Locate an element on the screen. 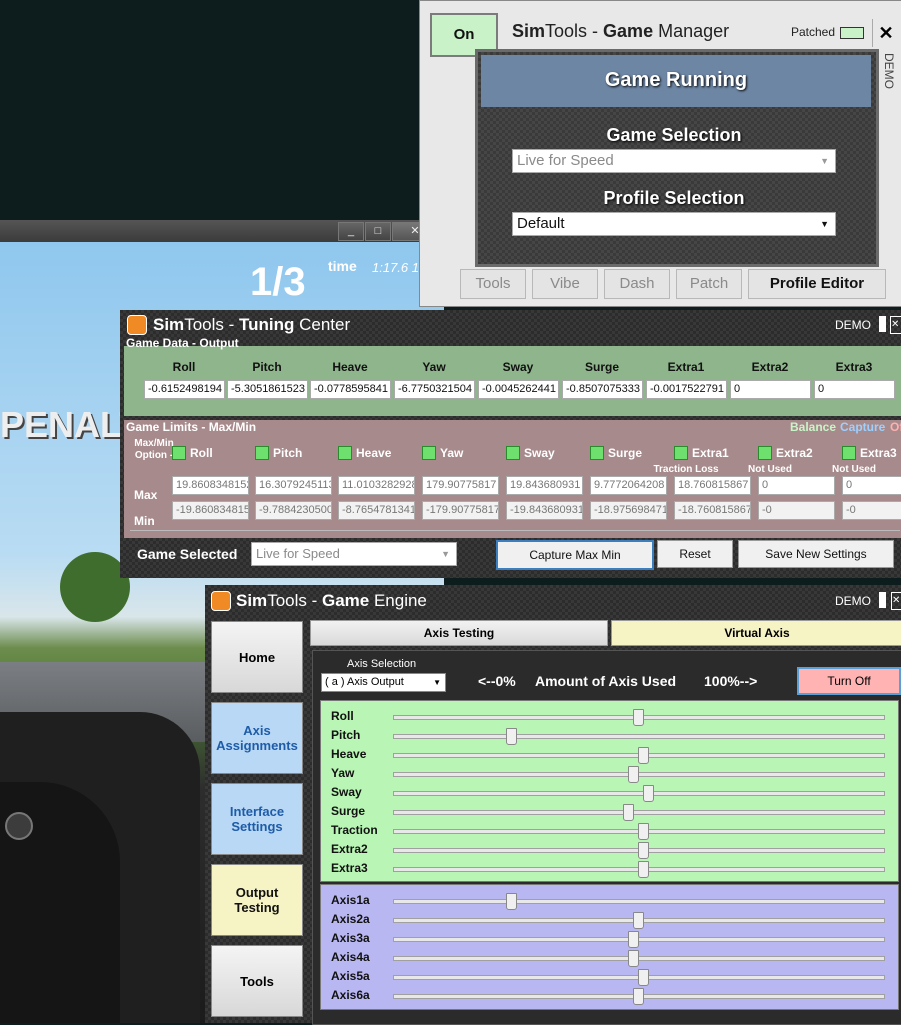 Image resolution: width=901 pixels, height=1025 pixels. slider-thumb-extra2 is located at coordinates (643, 850).